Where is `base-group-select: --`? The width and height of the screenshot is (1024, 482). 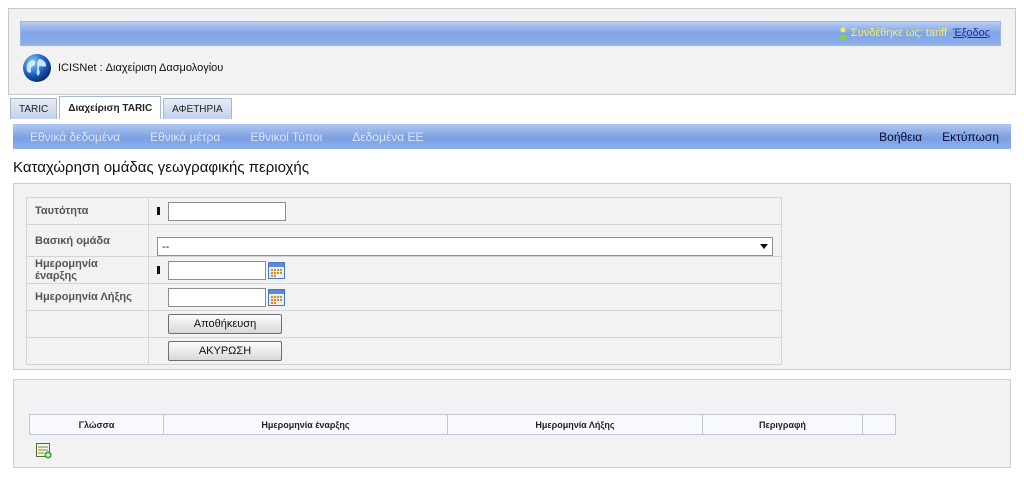 base-group-select: -- is located at coordinates (465, 246).